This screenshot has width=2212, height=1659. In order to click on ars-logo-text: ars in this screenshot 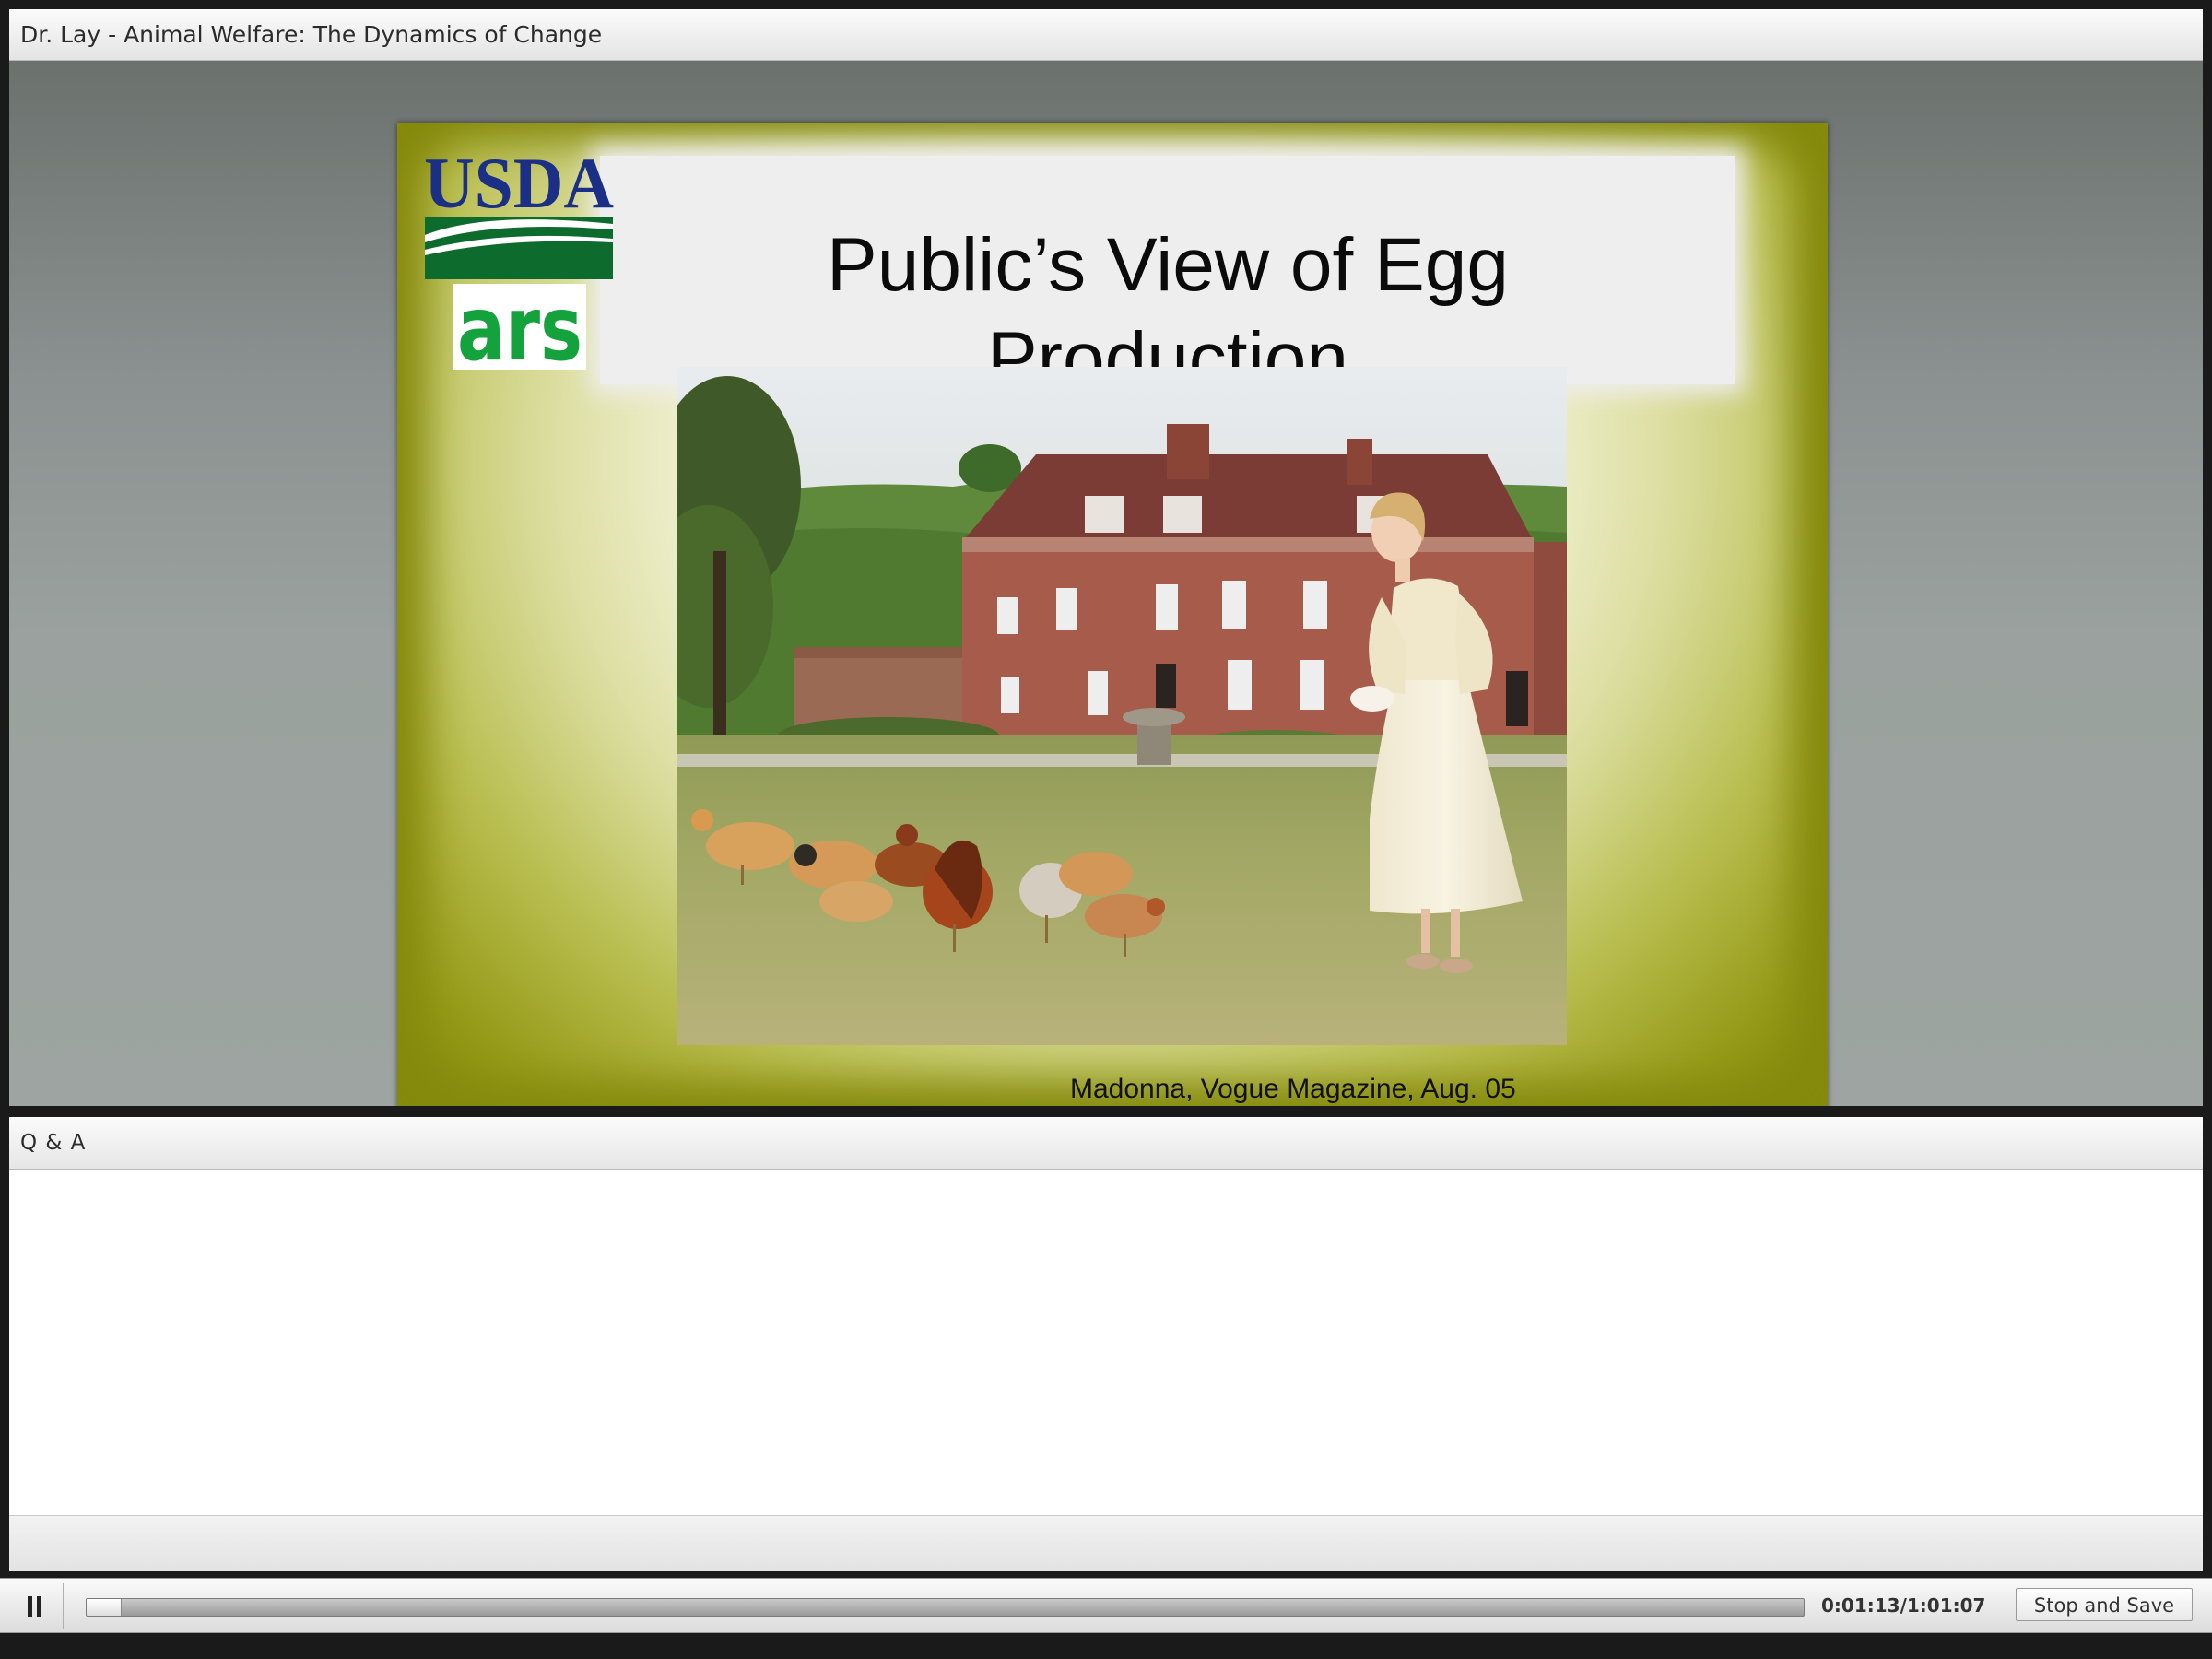, I will do `click(519, 327)`.